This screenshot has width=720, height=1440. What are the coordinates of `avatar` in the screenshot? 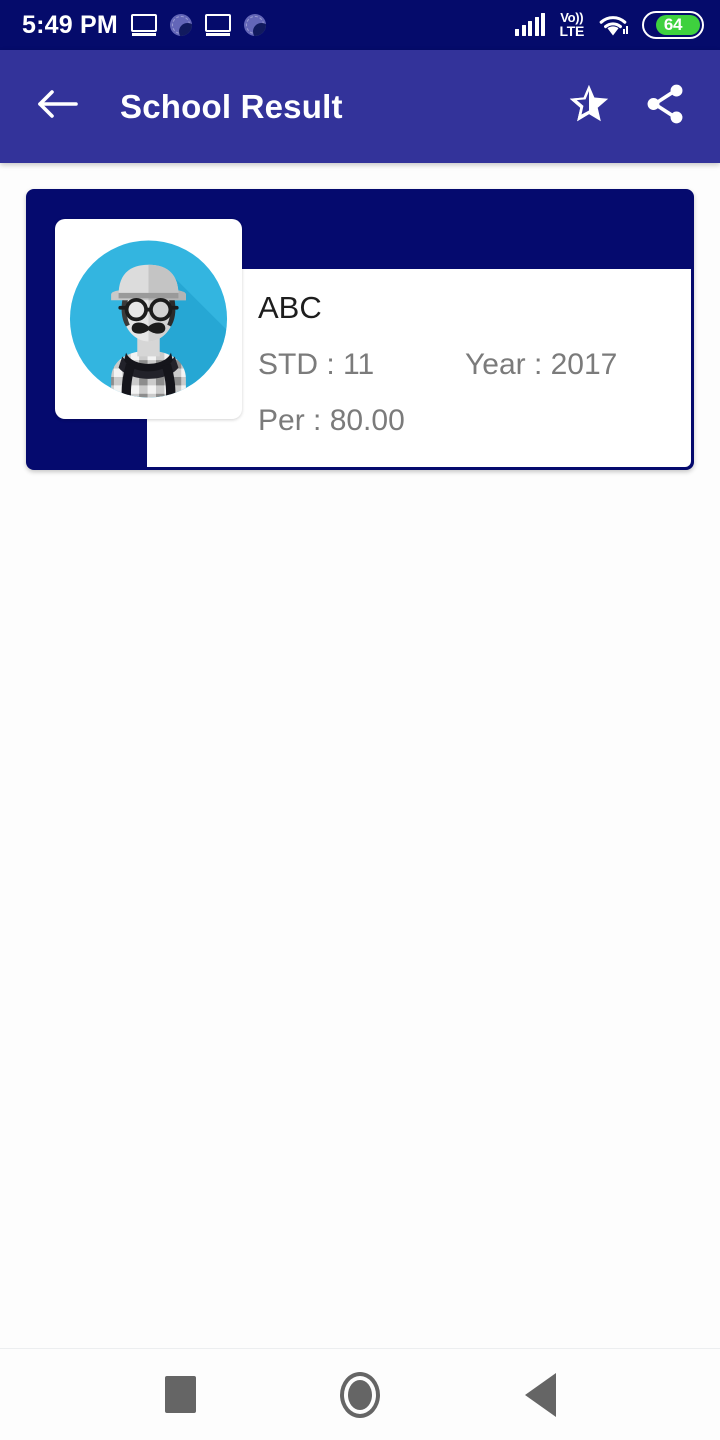 It's located at (148, 319).